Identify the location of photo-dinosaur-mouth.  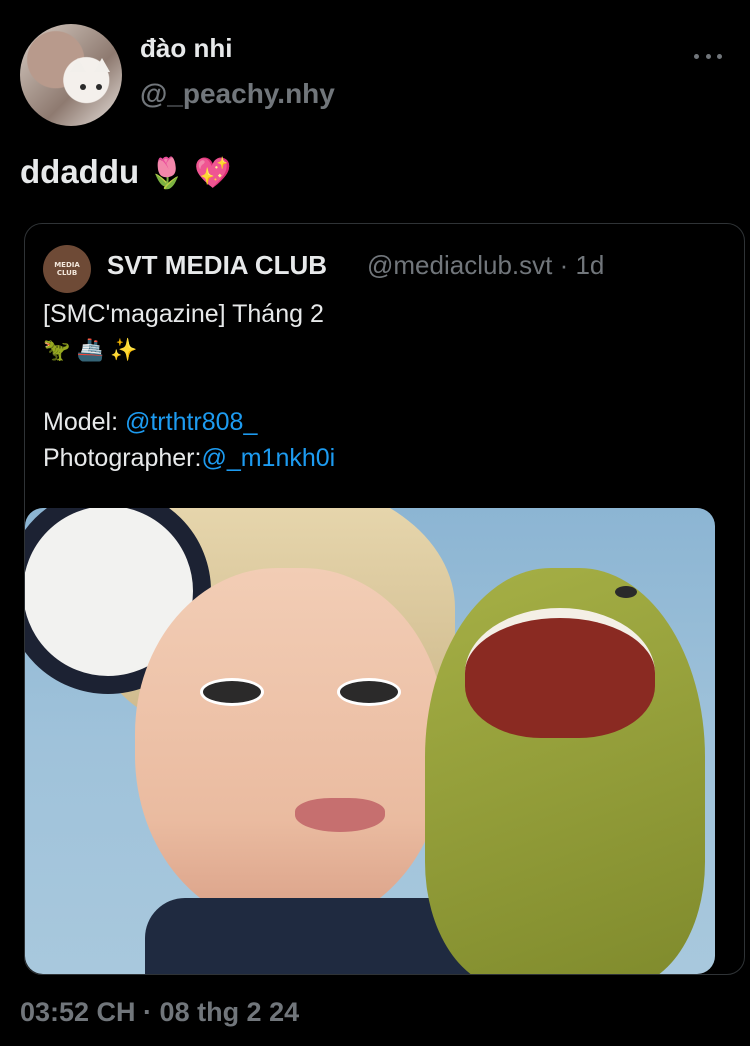
(560, 673).